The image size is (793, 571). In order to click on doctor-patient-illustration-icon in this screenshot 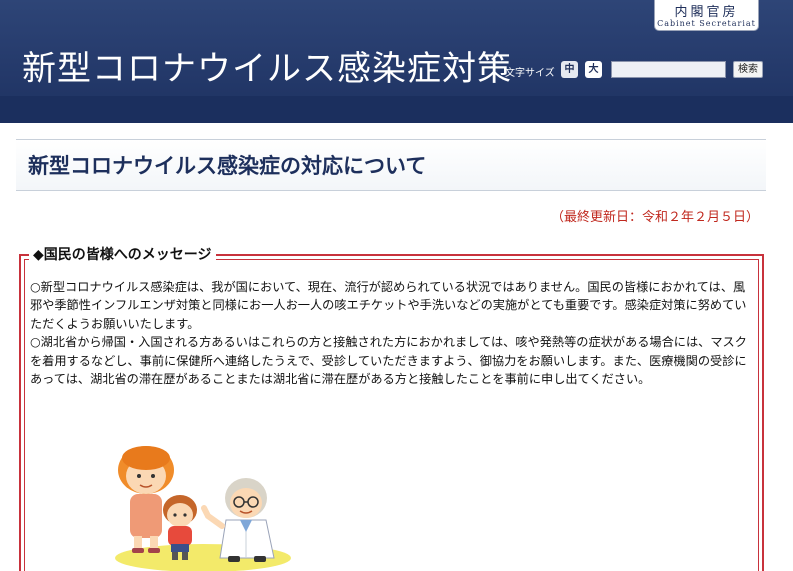, I will do `click(203, 508)`.